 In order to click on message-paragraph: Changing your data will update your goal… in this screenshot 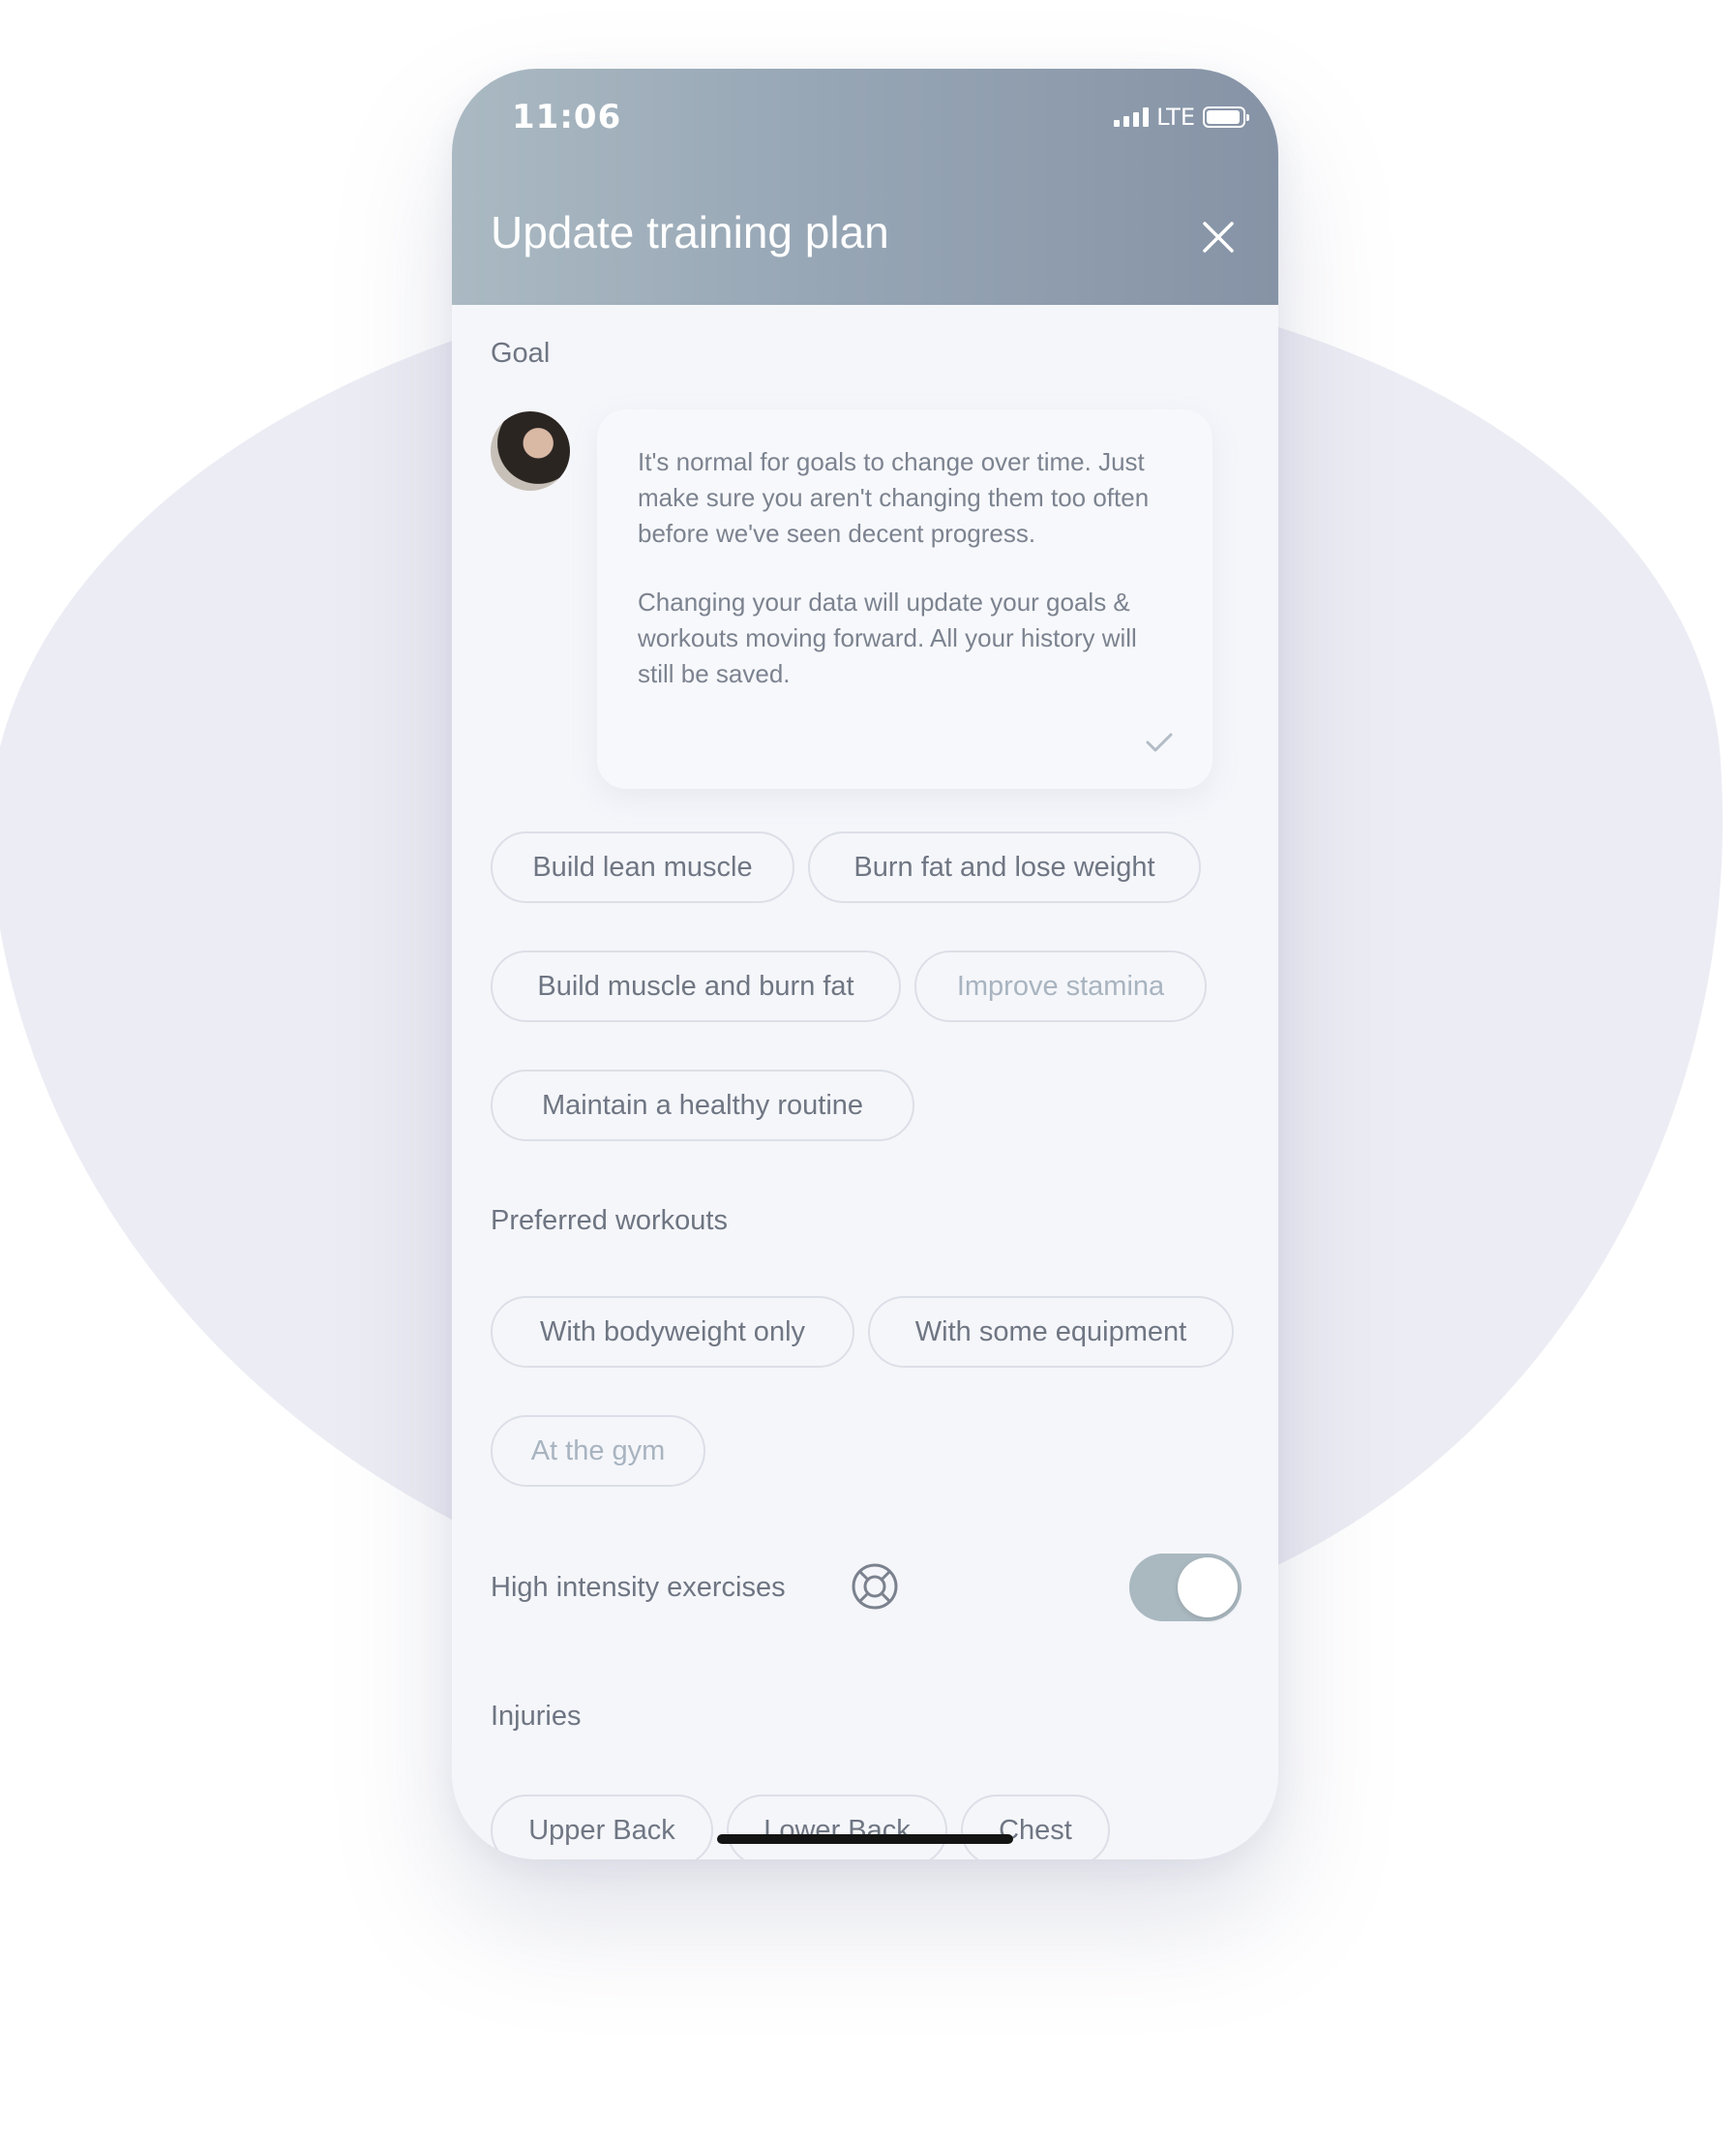, I will do `click(887, 638)`.